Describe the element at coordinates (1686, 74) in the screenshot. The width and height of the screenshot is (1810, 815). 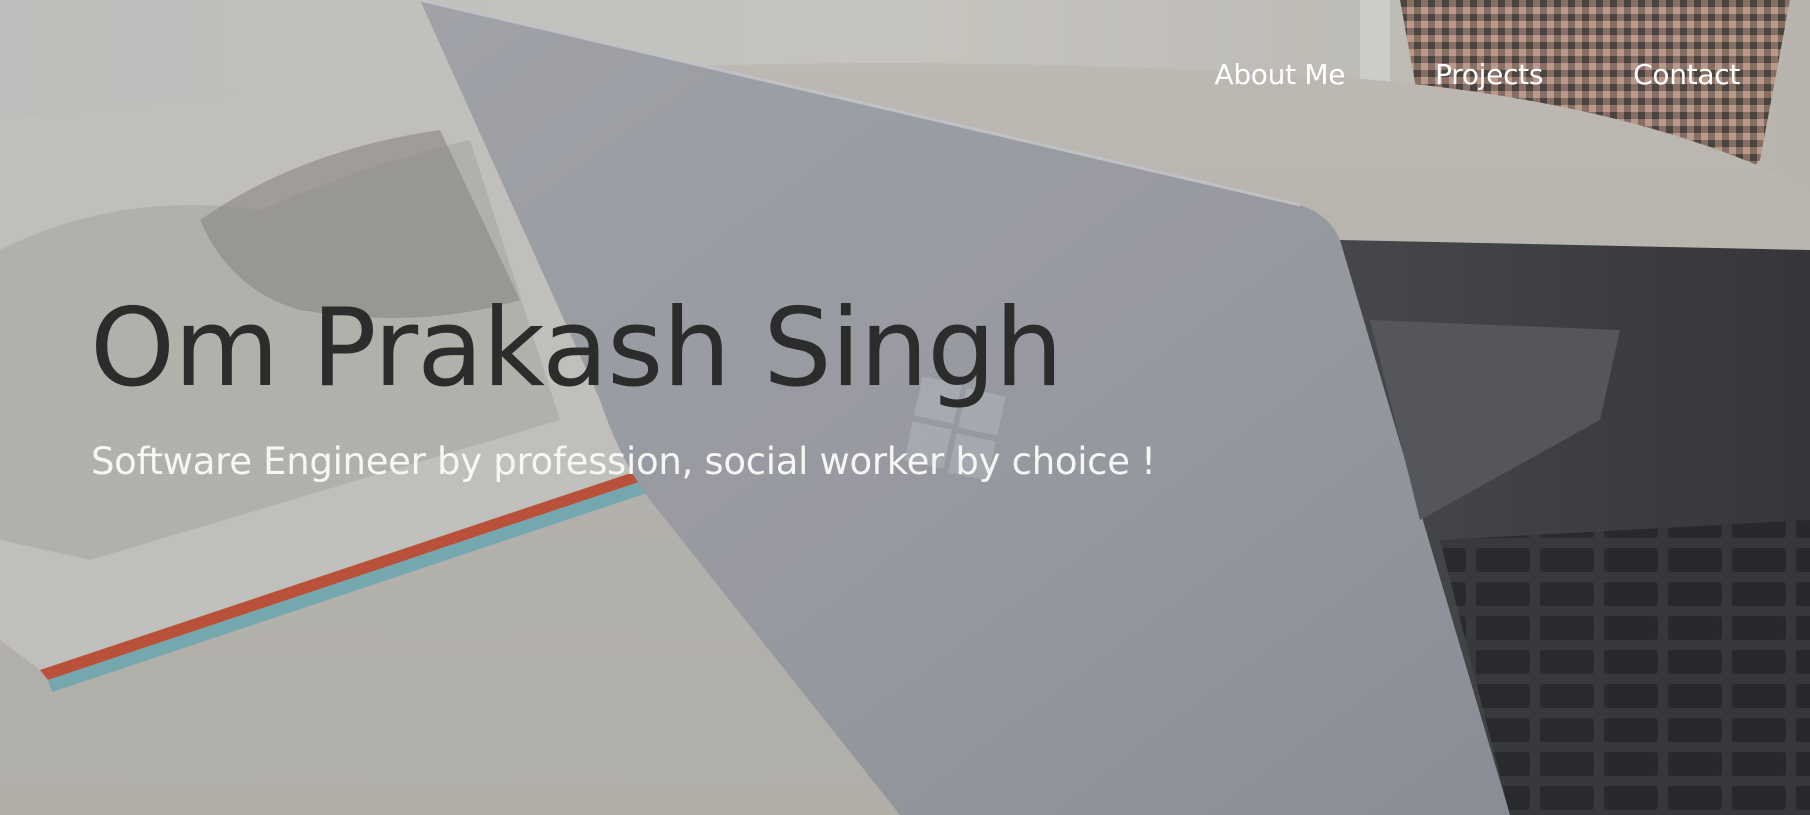
I see `nav-link-contact: Contact` at that location.